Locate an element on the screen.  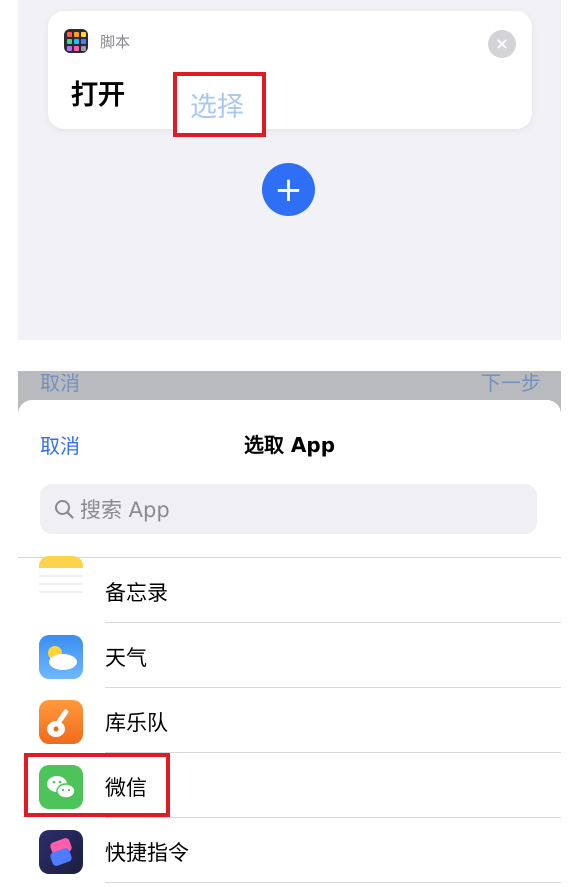
row-divider is located at coordinates (333, 882).